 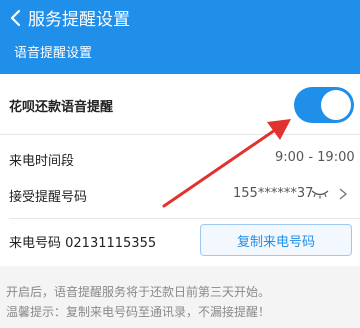 I want to click on eye-closed-icon, so click(x=320, y=194).